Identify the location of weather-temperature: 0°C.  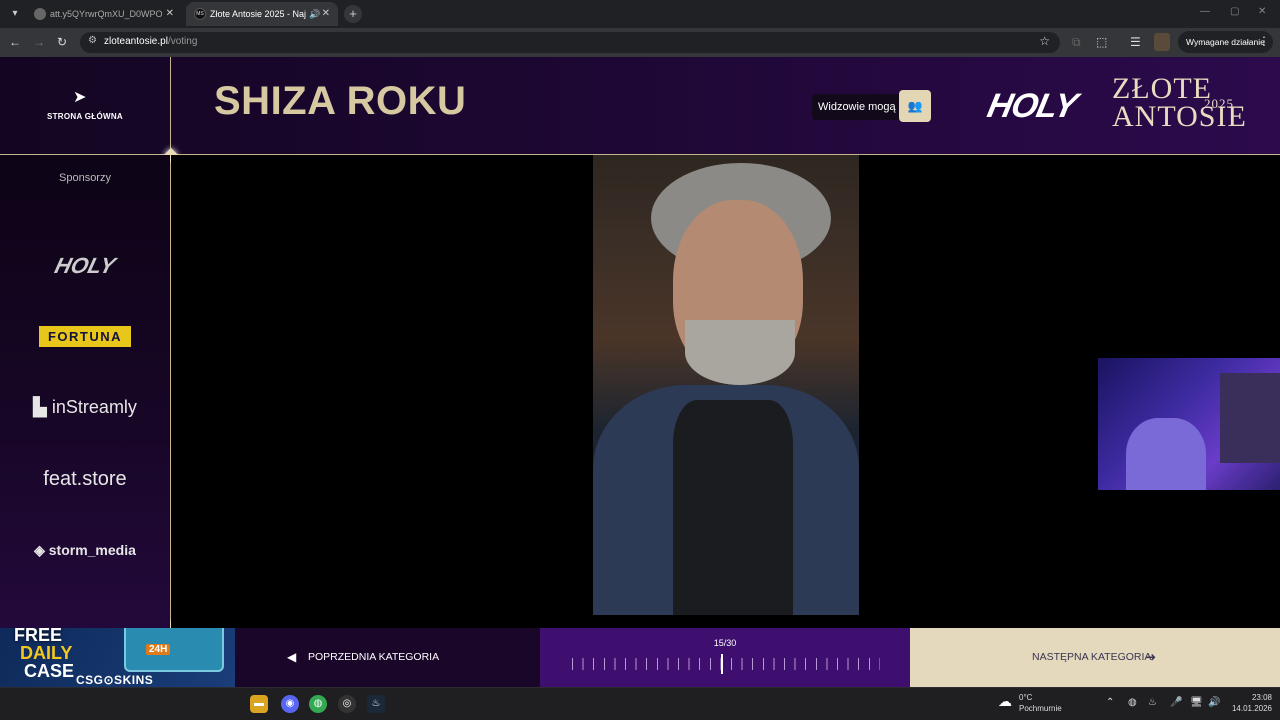
(1026, 697).